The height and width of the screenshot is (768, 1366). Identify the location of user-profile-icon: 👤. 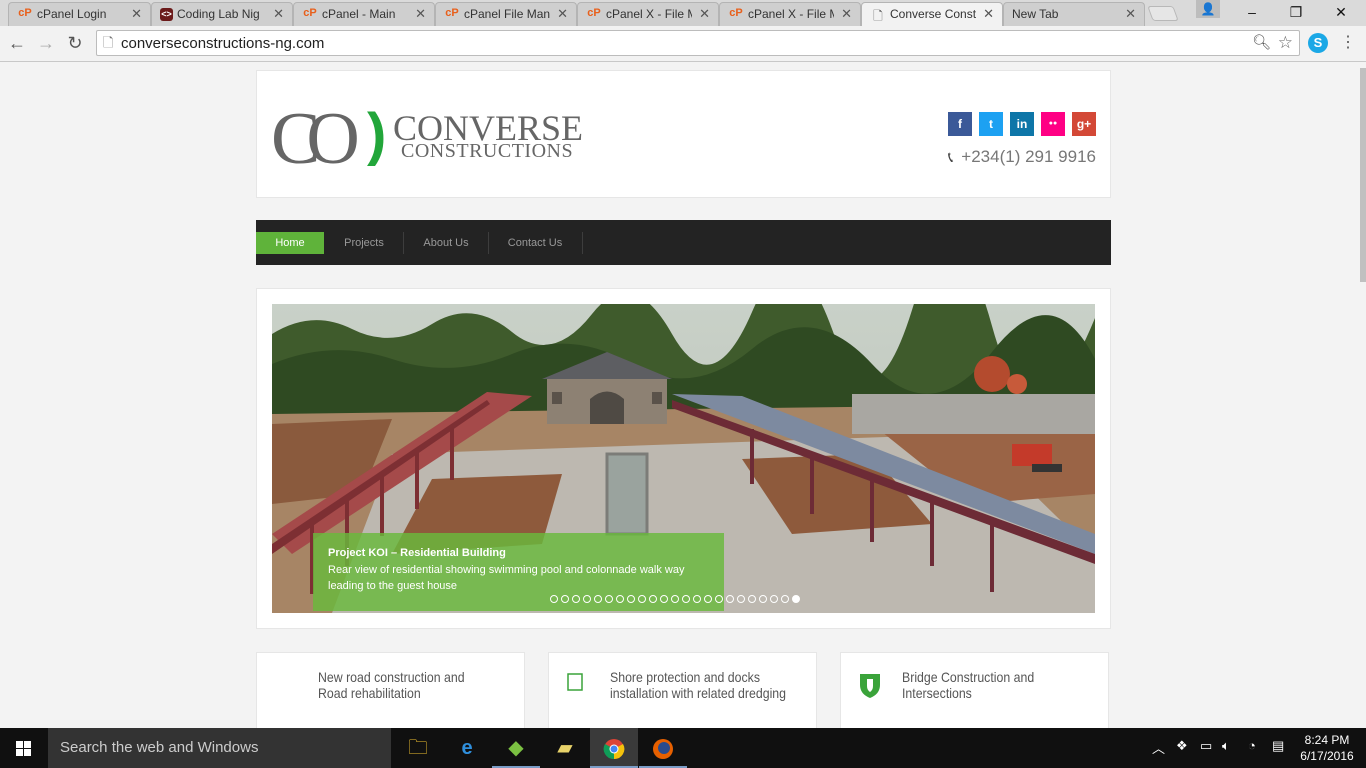
(1208, 9).